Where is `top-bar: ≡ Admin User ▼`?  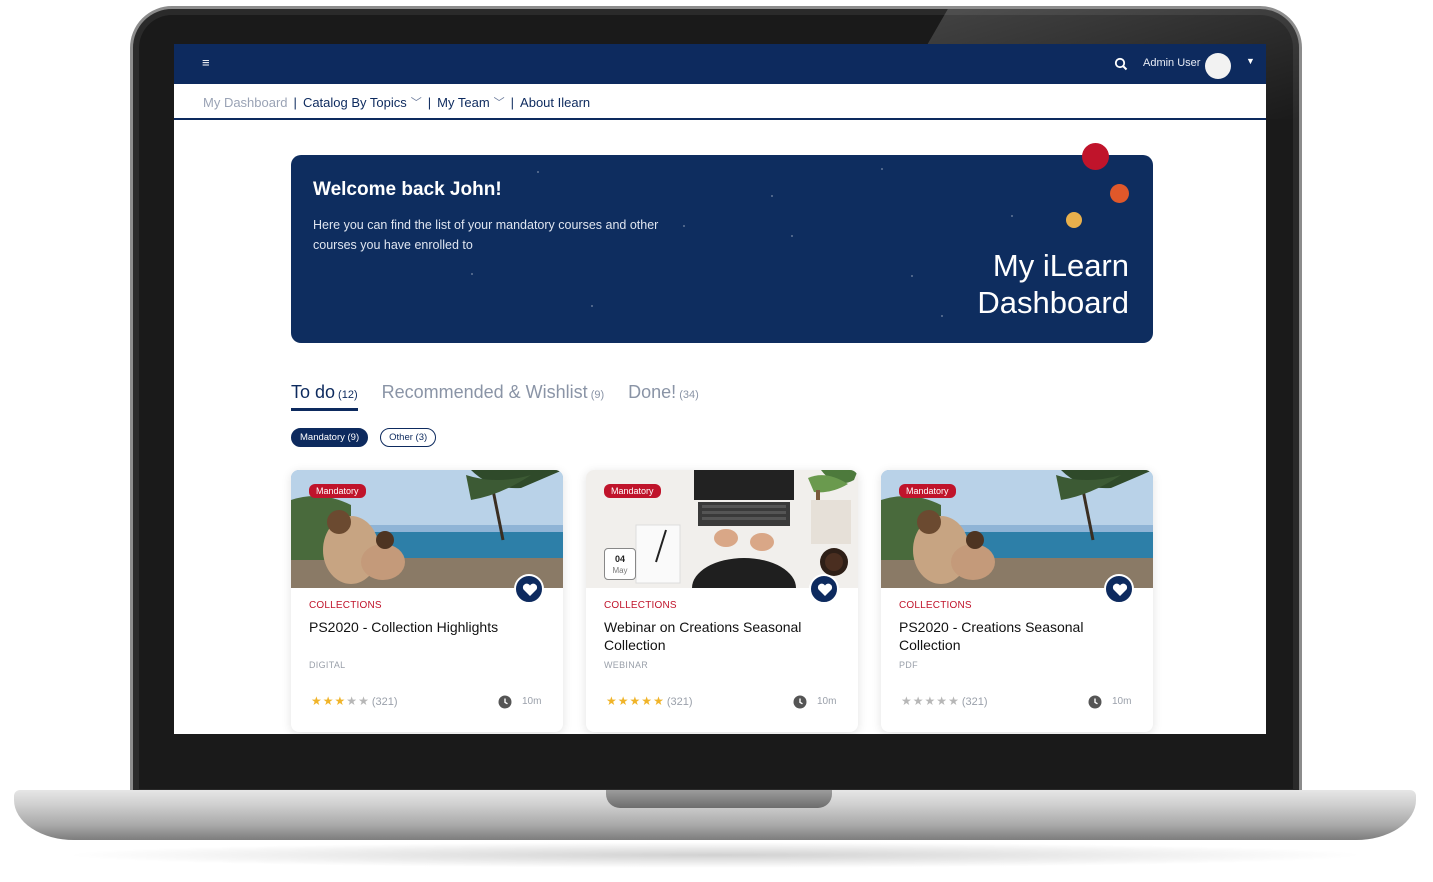 top-bar: ≡ Admin User ▼ is located at coordinates (720, 64).